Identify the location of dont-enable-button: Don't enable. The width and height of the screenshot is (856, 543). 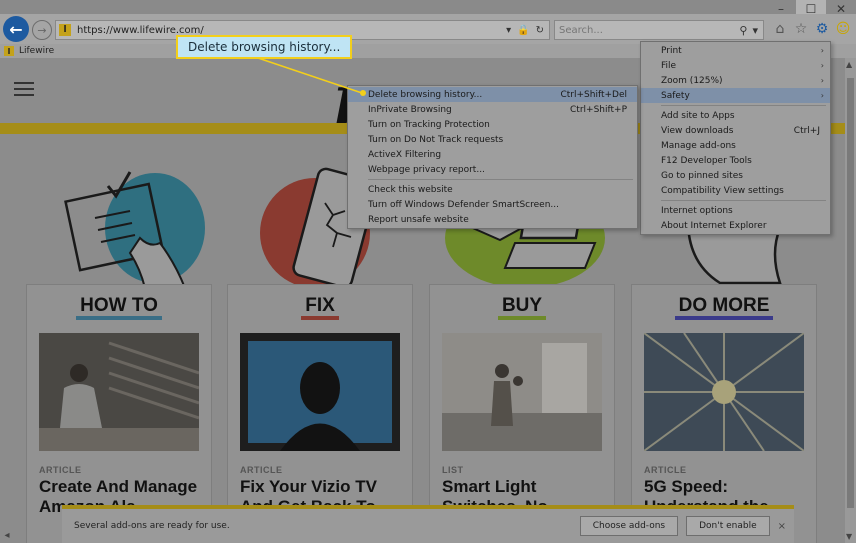
(728, 526).